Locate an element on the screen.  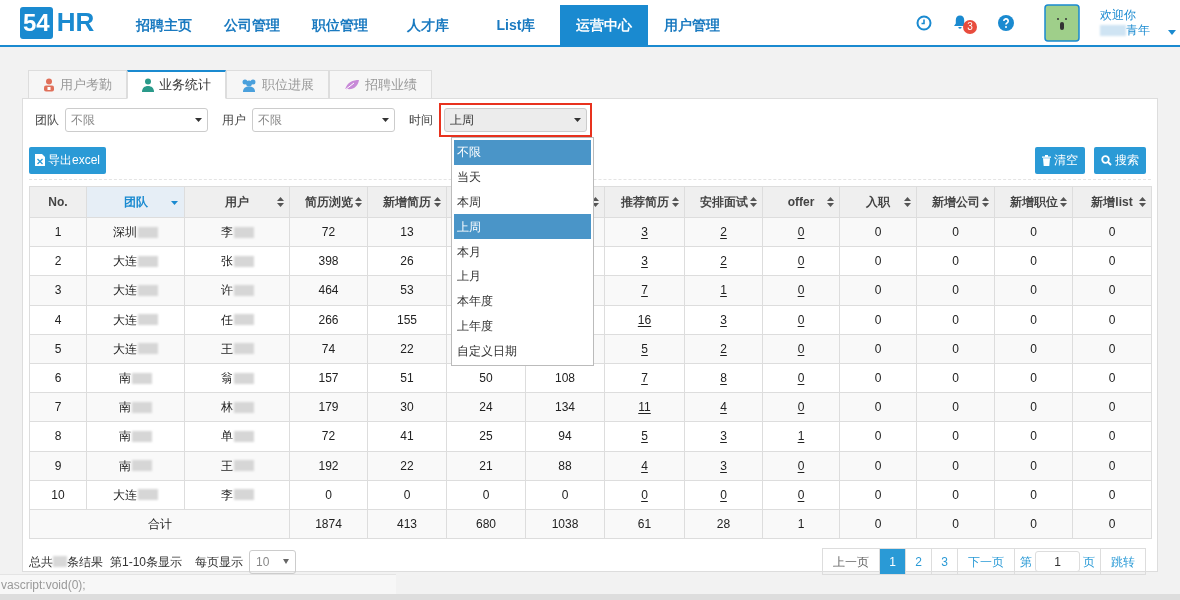
column-header: 新增list is located at coordinates (1112, 202).